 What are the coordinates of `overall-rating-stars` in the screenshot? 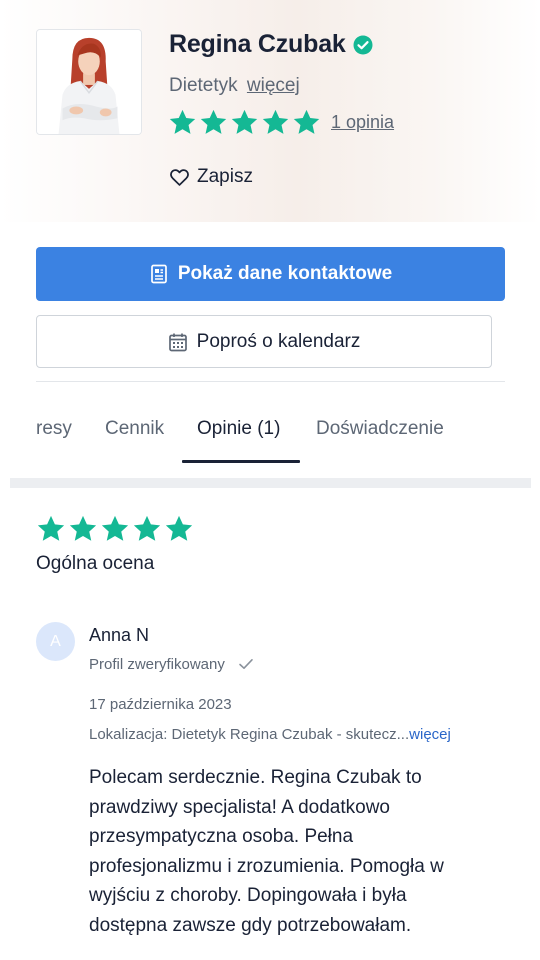 It's located at (116, 529).